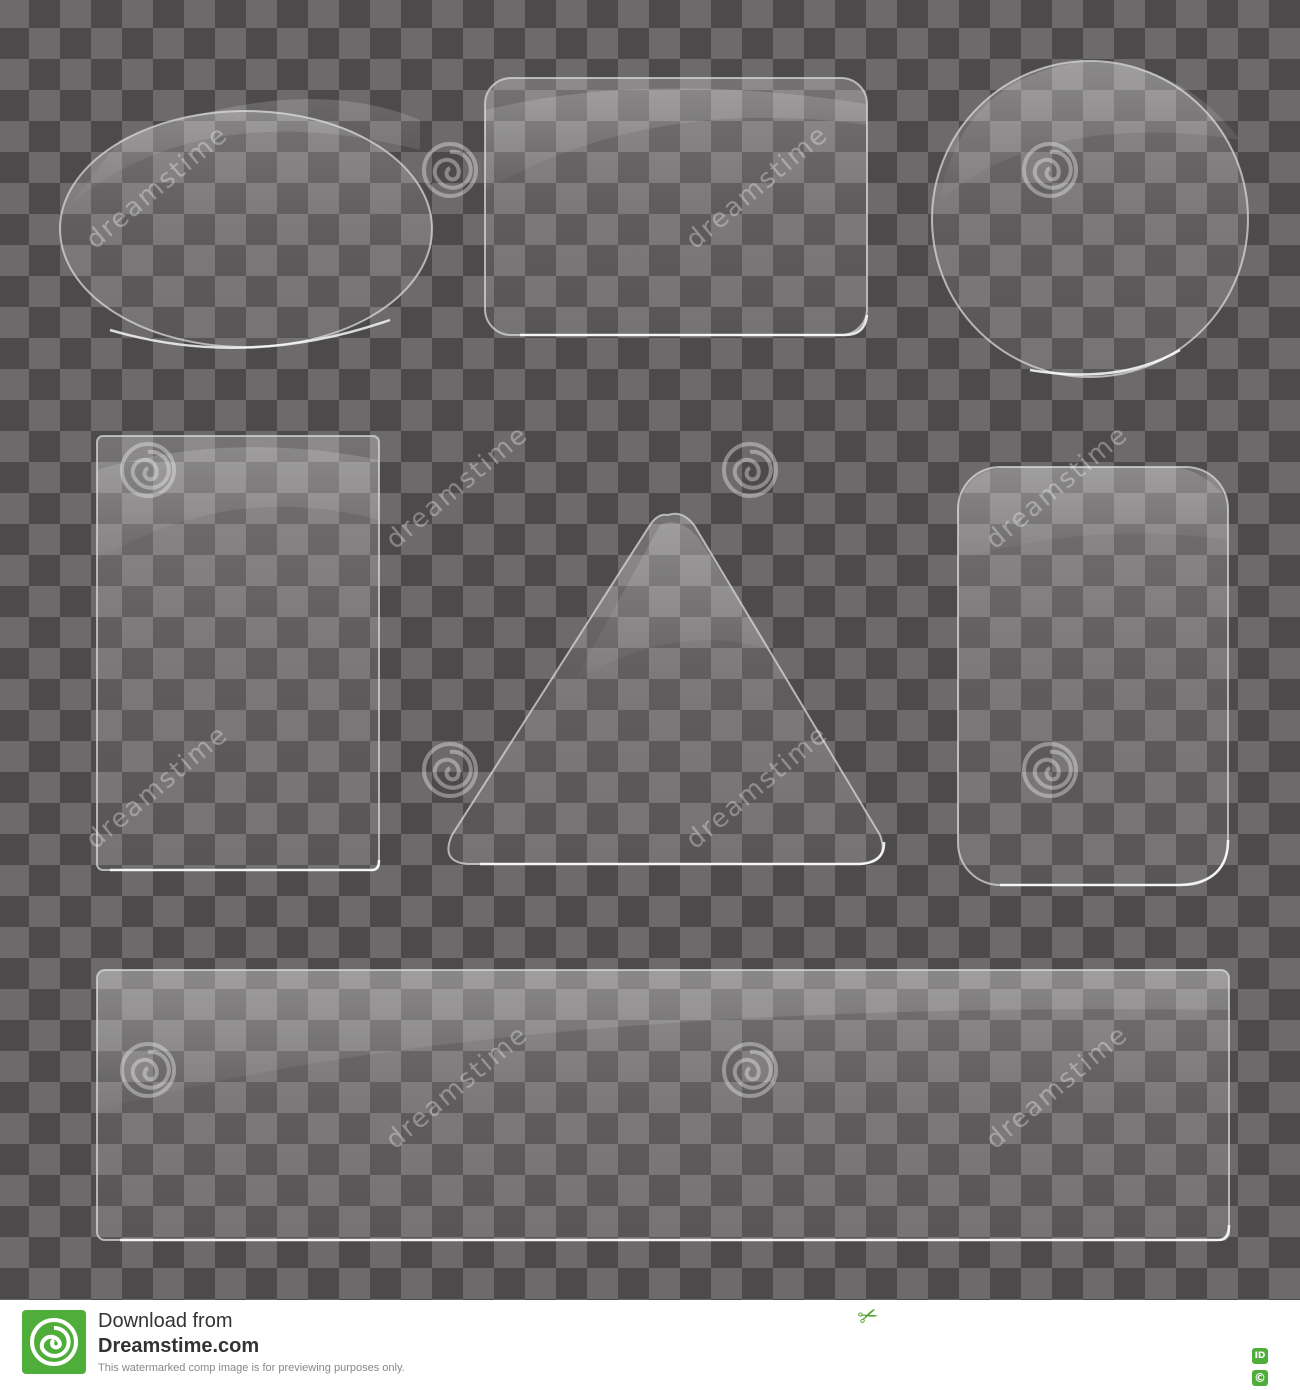 This screenshot has height=1390, width=1300. What do you see at coordinates (1260, 1356) in the screenshot?
I see `id-badge-icon: ID` at bounding box center [1260, 1356].